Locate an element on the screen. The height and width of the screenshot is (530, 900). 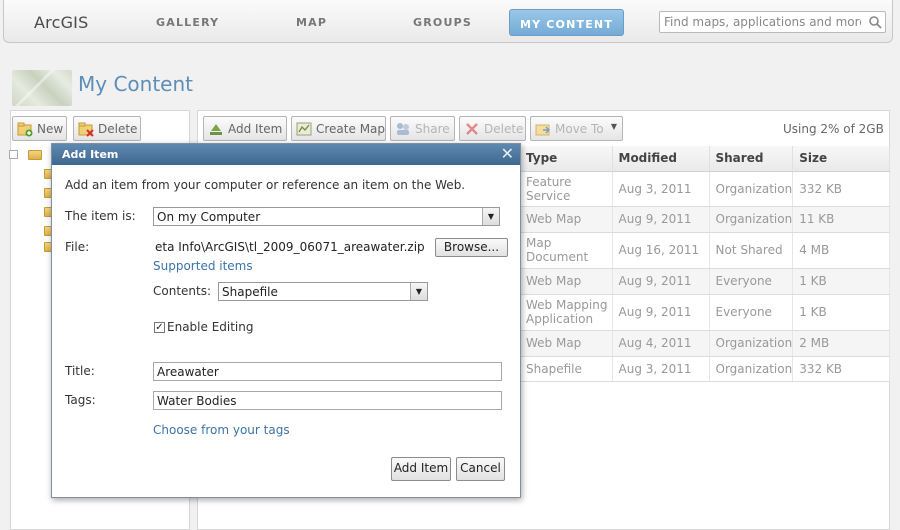
delete-label: Delete is located at coordinates (504, 129).